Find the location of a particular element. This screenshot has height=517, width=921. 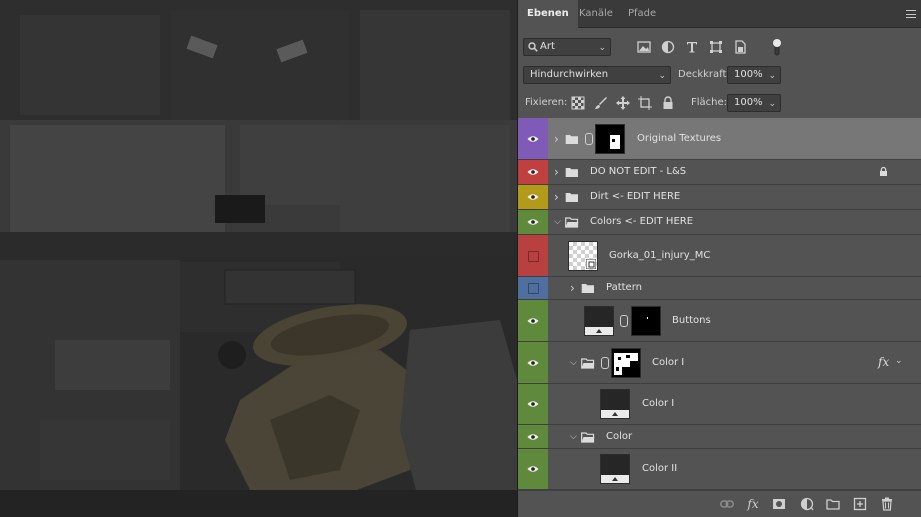

lock-transparency-icon is located at coordinates (578, 103).